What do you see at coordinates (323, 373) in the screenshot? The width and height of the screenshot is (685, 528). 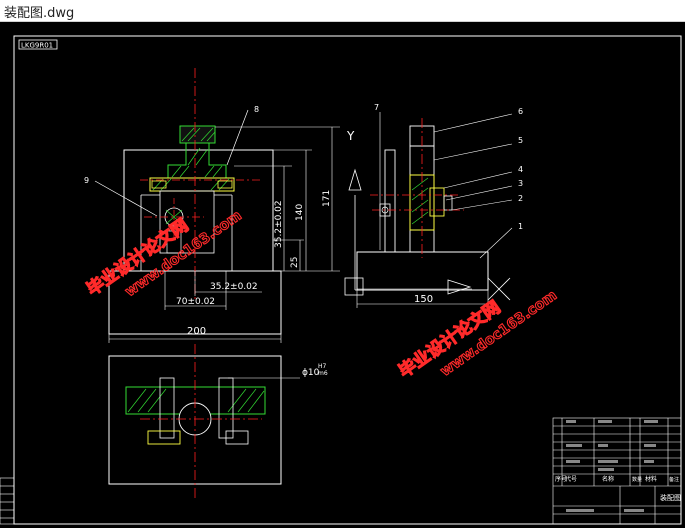 I see `dim-phi-fit2: m6` at bounding box center [323, 373].